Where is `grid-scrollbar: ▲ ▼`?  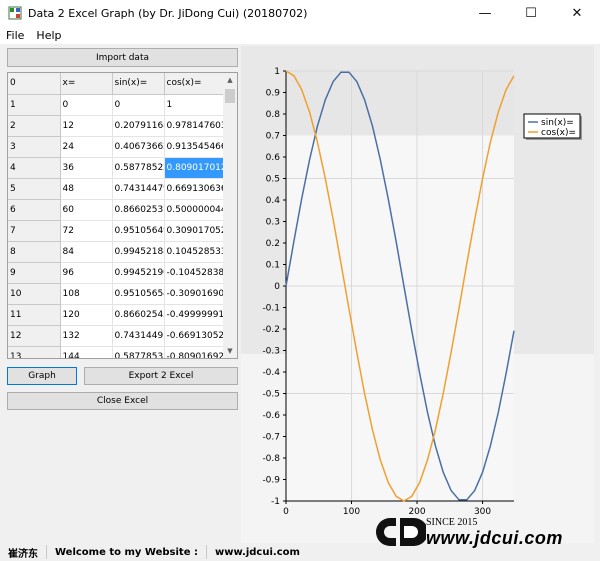
grid-scrollbar: ▲ ▼ is located at coordinates (230, 215).